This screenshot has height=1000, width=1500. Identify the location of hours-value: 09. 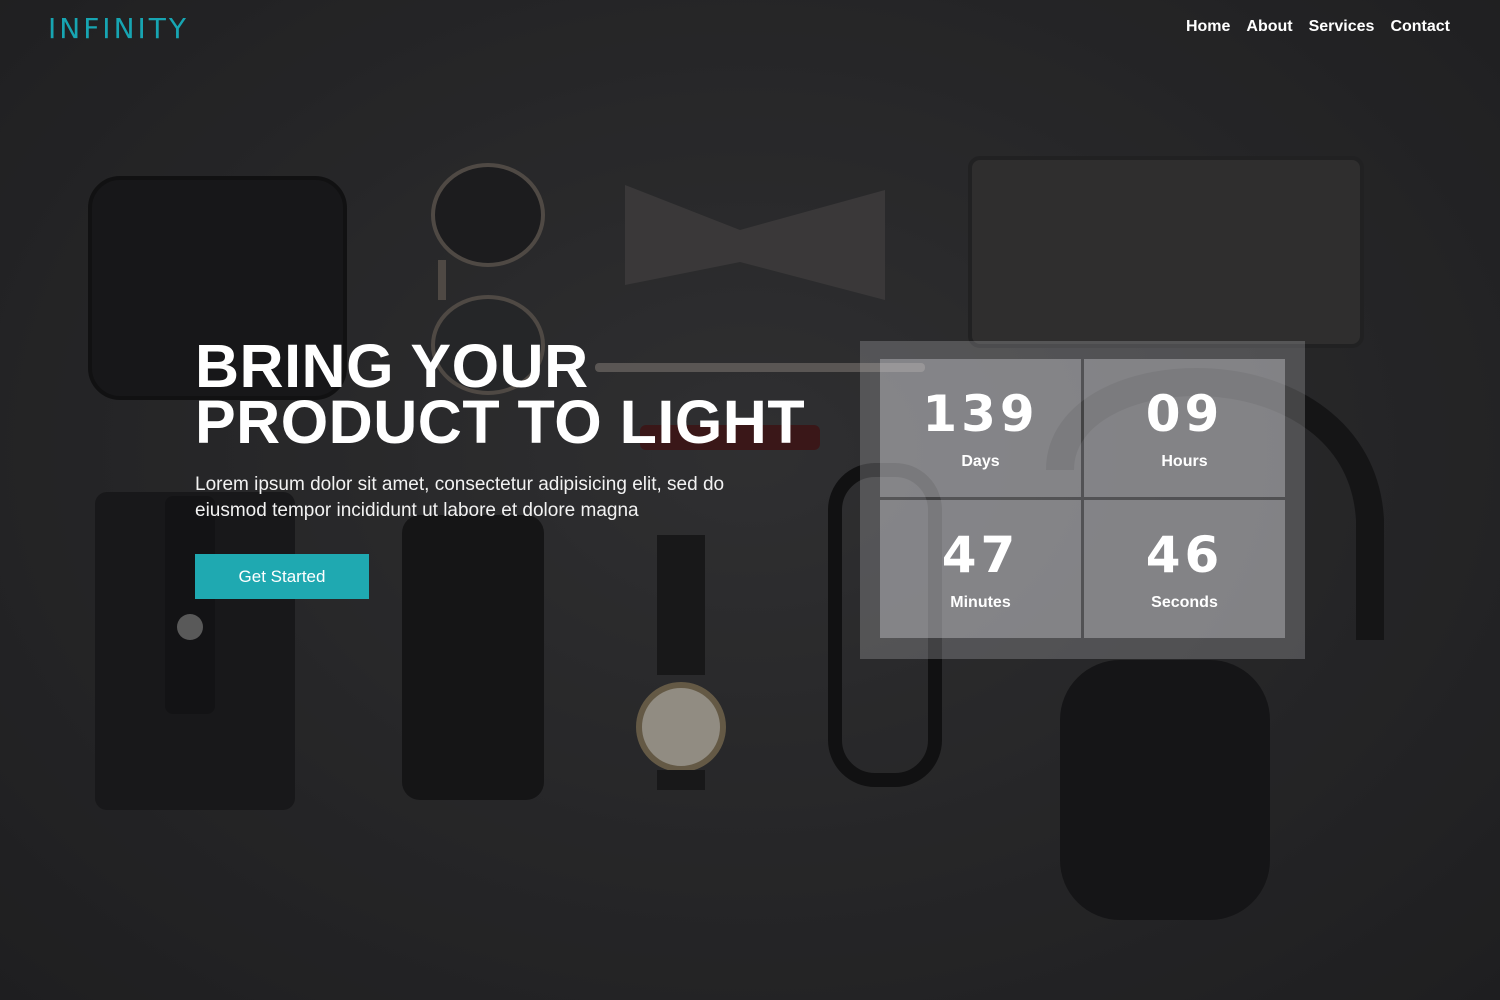
(1184, 414).